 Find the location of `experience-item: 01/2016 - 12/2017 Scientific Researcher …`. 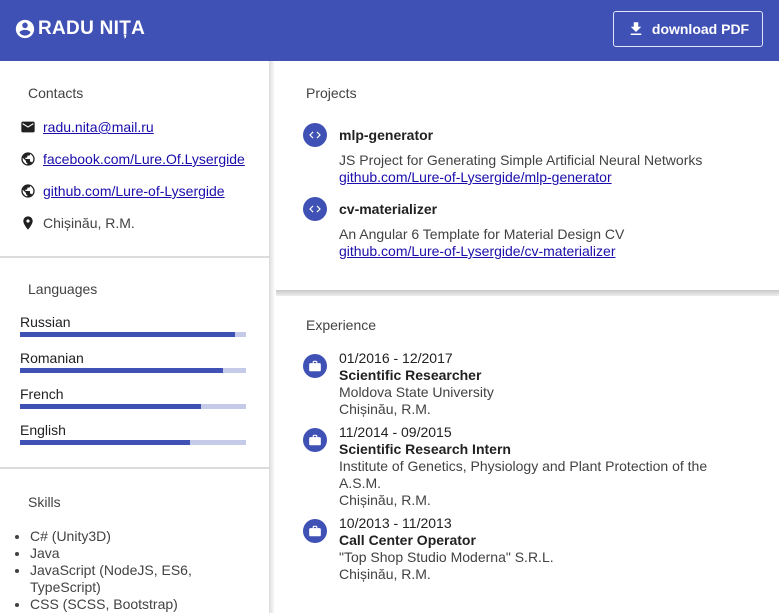

experience-item: 01/2016 - 12/2017 Scientific Researcher … is located at coordinates (529, 384).